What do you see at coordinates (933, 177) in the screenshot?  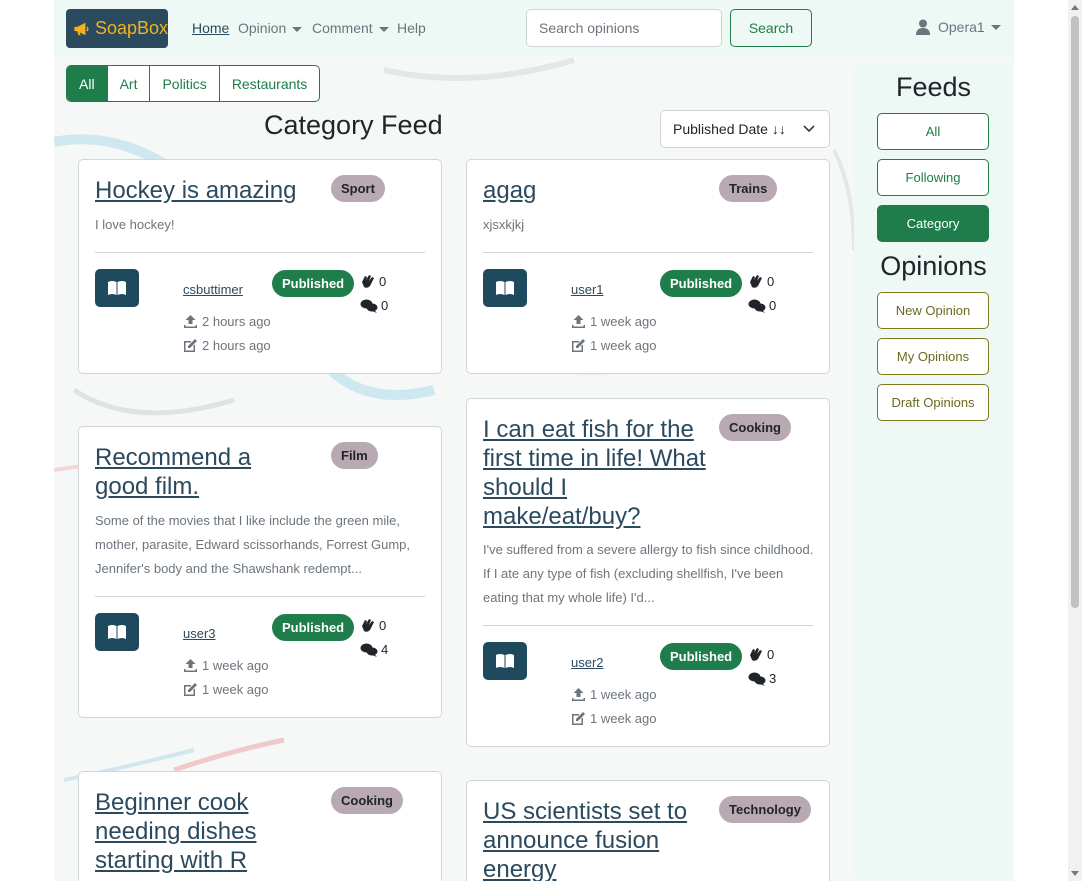 I see `feed-following-button: Following` at bounding box center [933, 177].